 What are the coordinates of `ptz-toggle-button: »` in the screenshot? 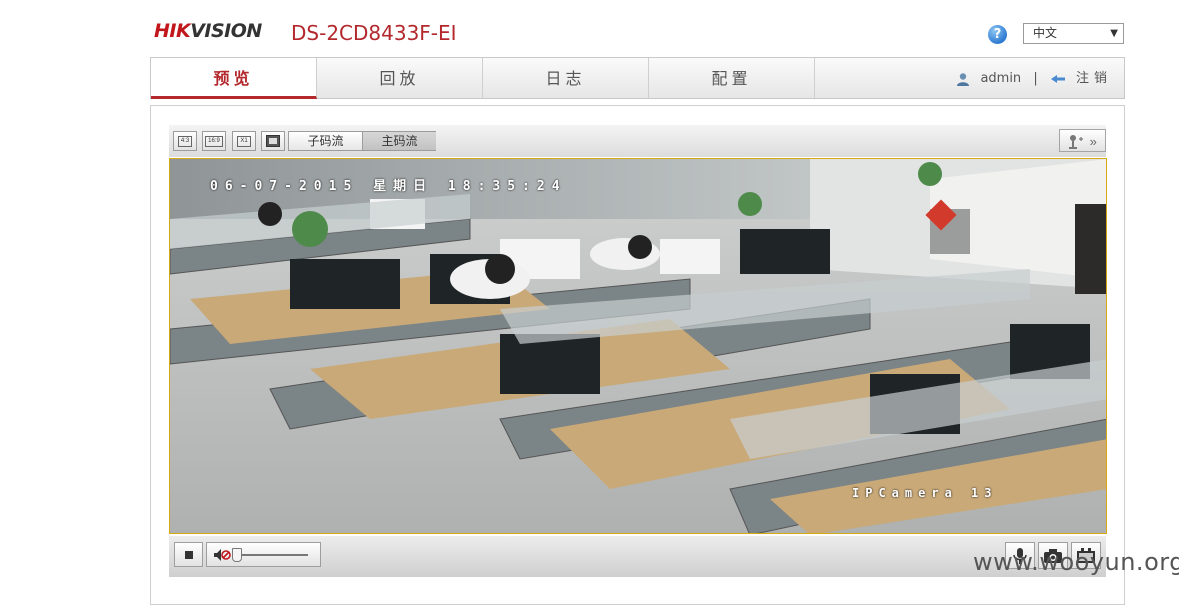 It's located at (1082, 140).